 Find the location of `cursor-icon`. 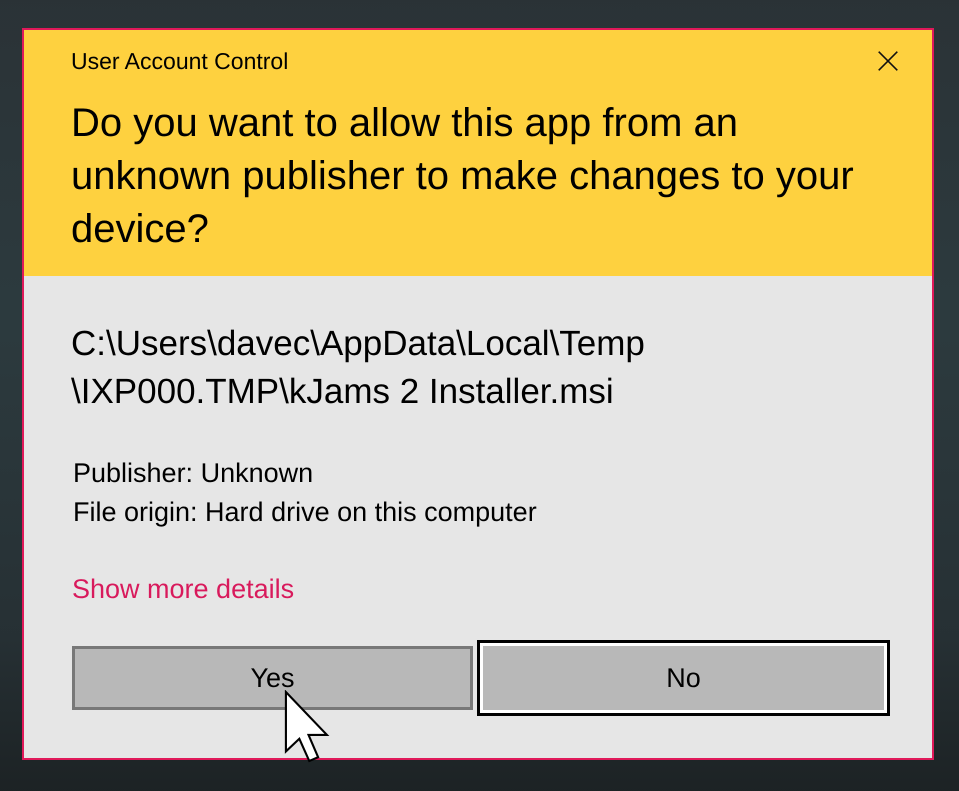

cursor-icon is located at coordinates (307, 726).